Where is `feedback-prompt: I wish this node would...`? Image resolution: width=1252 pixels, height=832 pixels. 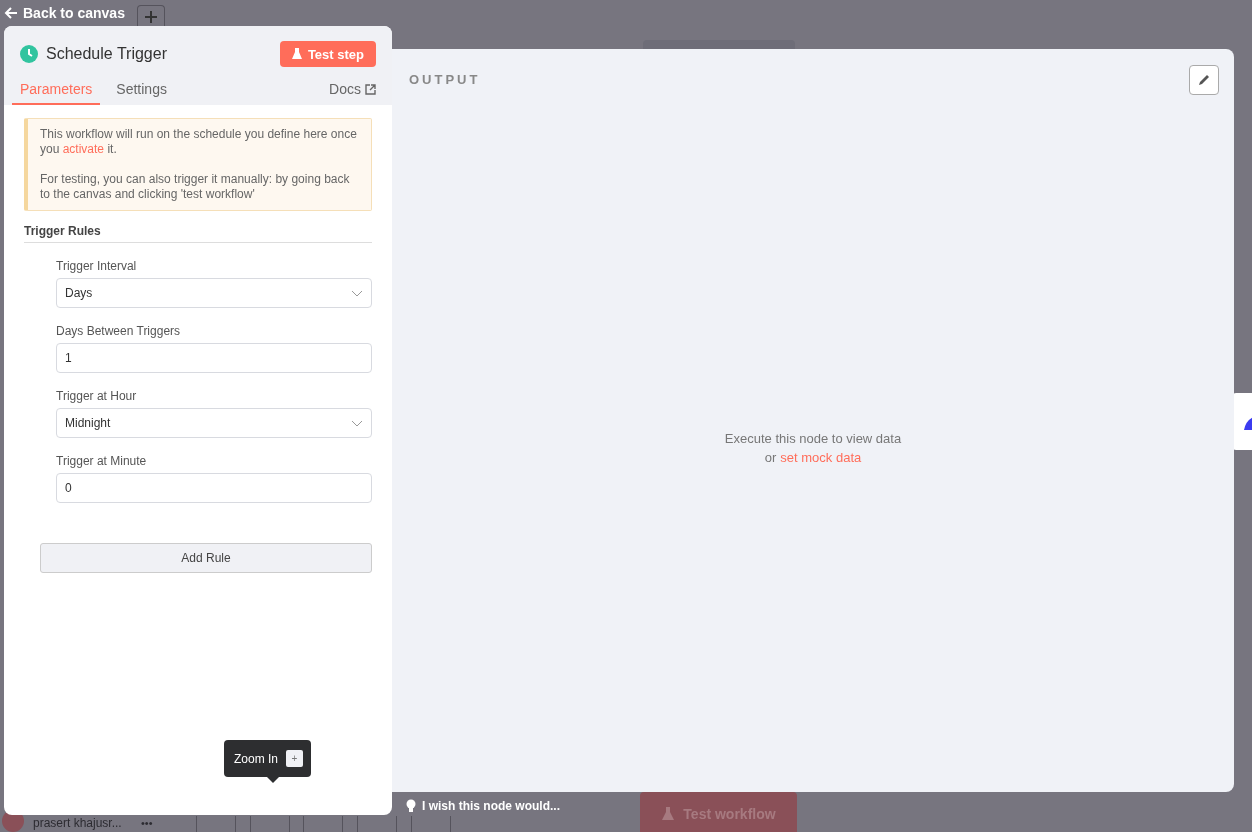 feedback-prompt: I wish this node would... is located at coordinates (491, 806).